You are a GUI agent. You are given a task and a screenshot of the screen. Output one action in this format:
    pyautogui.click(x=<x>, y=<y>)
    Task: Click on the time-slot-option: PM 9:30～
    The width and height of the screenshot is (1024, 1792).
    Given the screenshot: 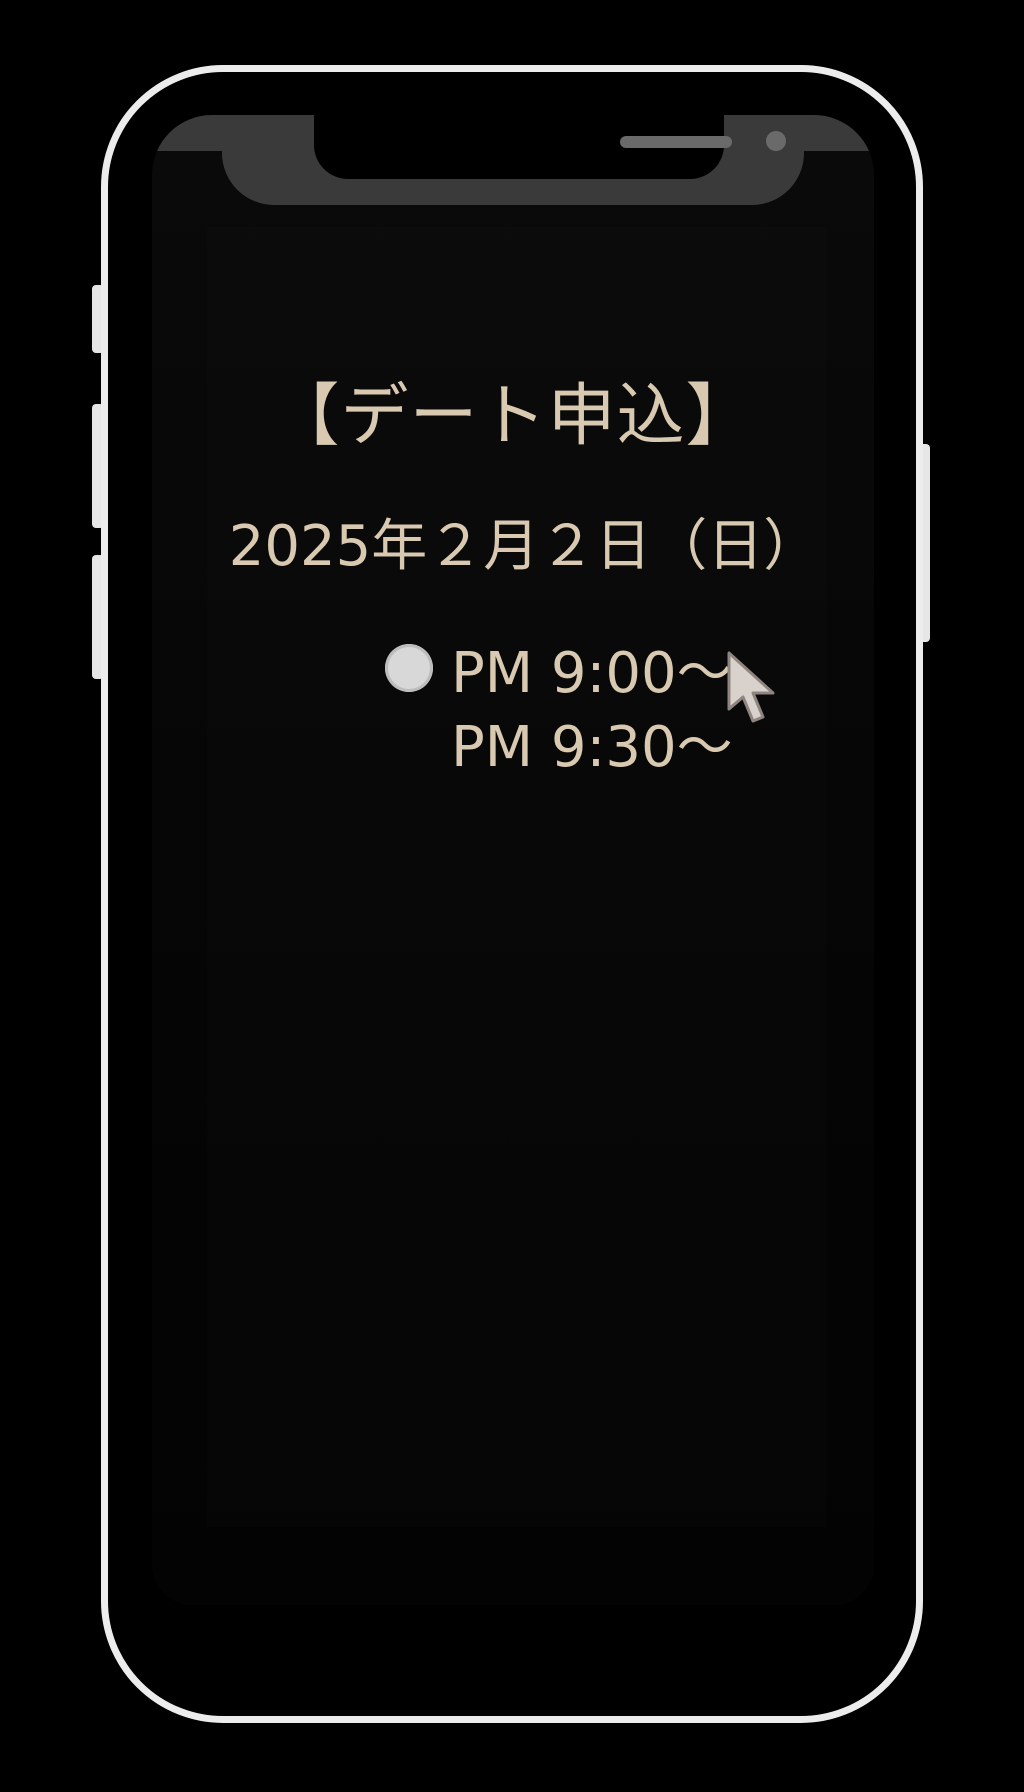 What is the action you would take?
    pyautogui.click(x=559, y=743)
    